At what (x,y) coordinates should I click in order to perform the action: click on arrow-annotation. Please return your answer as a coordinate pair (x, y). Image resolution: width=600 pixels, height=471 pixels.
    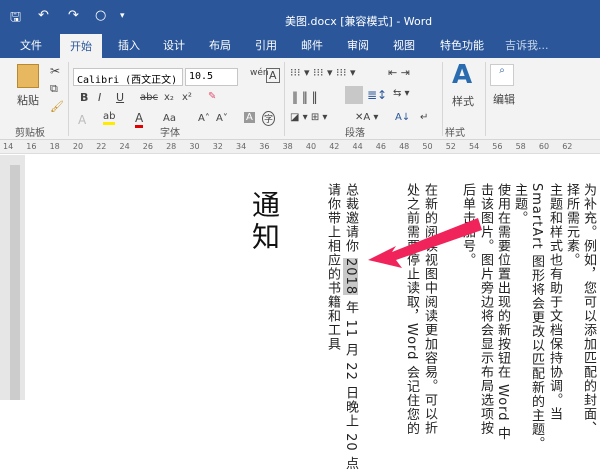
    Looking at the image, I should click on (425, 243).